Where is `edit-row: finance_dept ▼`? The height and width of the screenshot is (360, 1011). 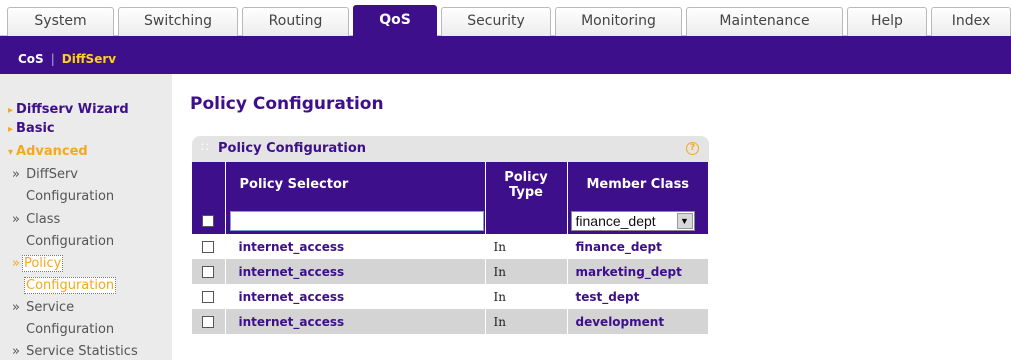
edit-row: finance_dept ▼ is located at coordinates (450, 220).